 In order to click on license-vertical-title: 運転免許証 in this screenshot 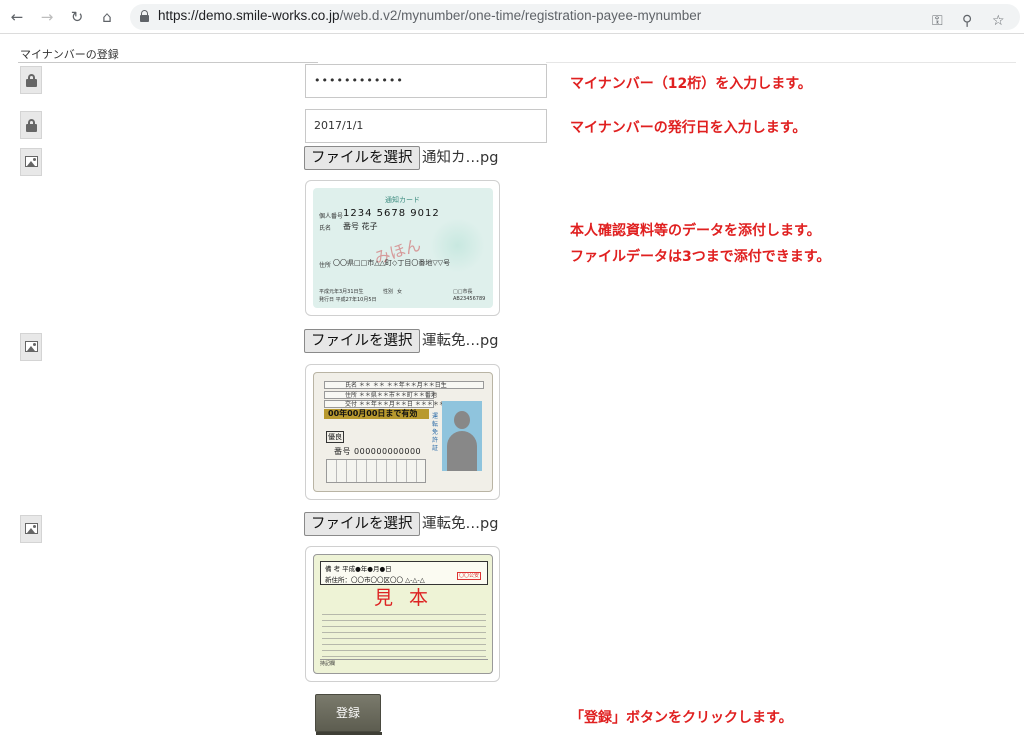, I will do `click(435, 432)`.